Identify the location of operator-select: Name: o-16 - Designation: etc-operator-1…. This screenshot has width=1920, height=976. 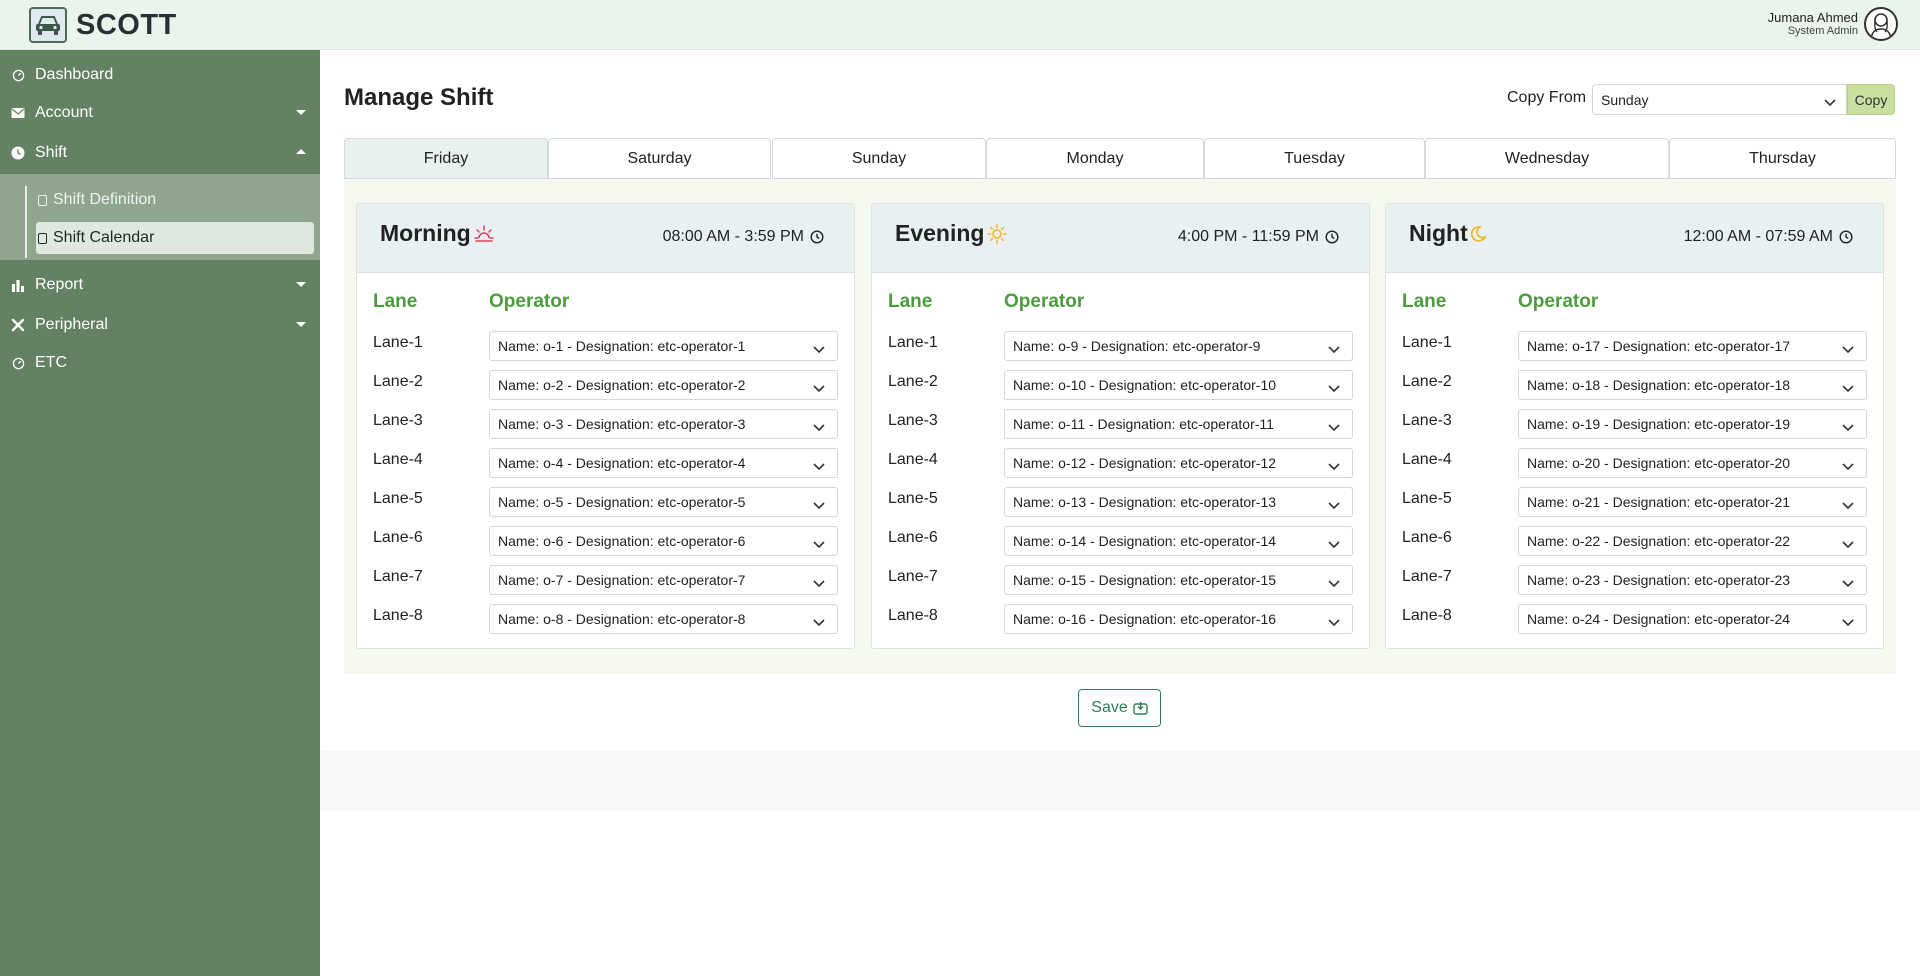
(1178, 619).